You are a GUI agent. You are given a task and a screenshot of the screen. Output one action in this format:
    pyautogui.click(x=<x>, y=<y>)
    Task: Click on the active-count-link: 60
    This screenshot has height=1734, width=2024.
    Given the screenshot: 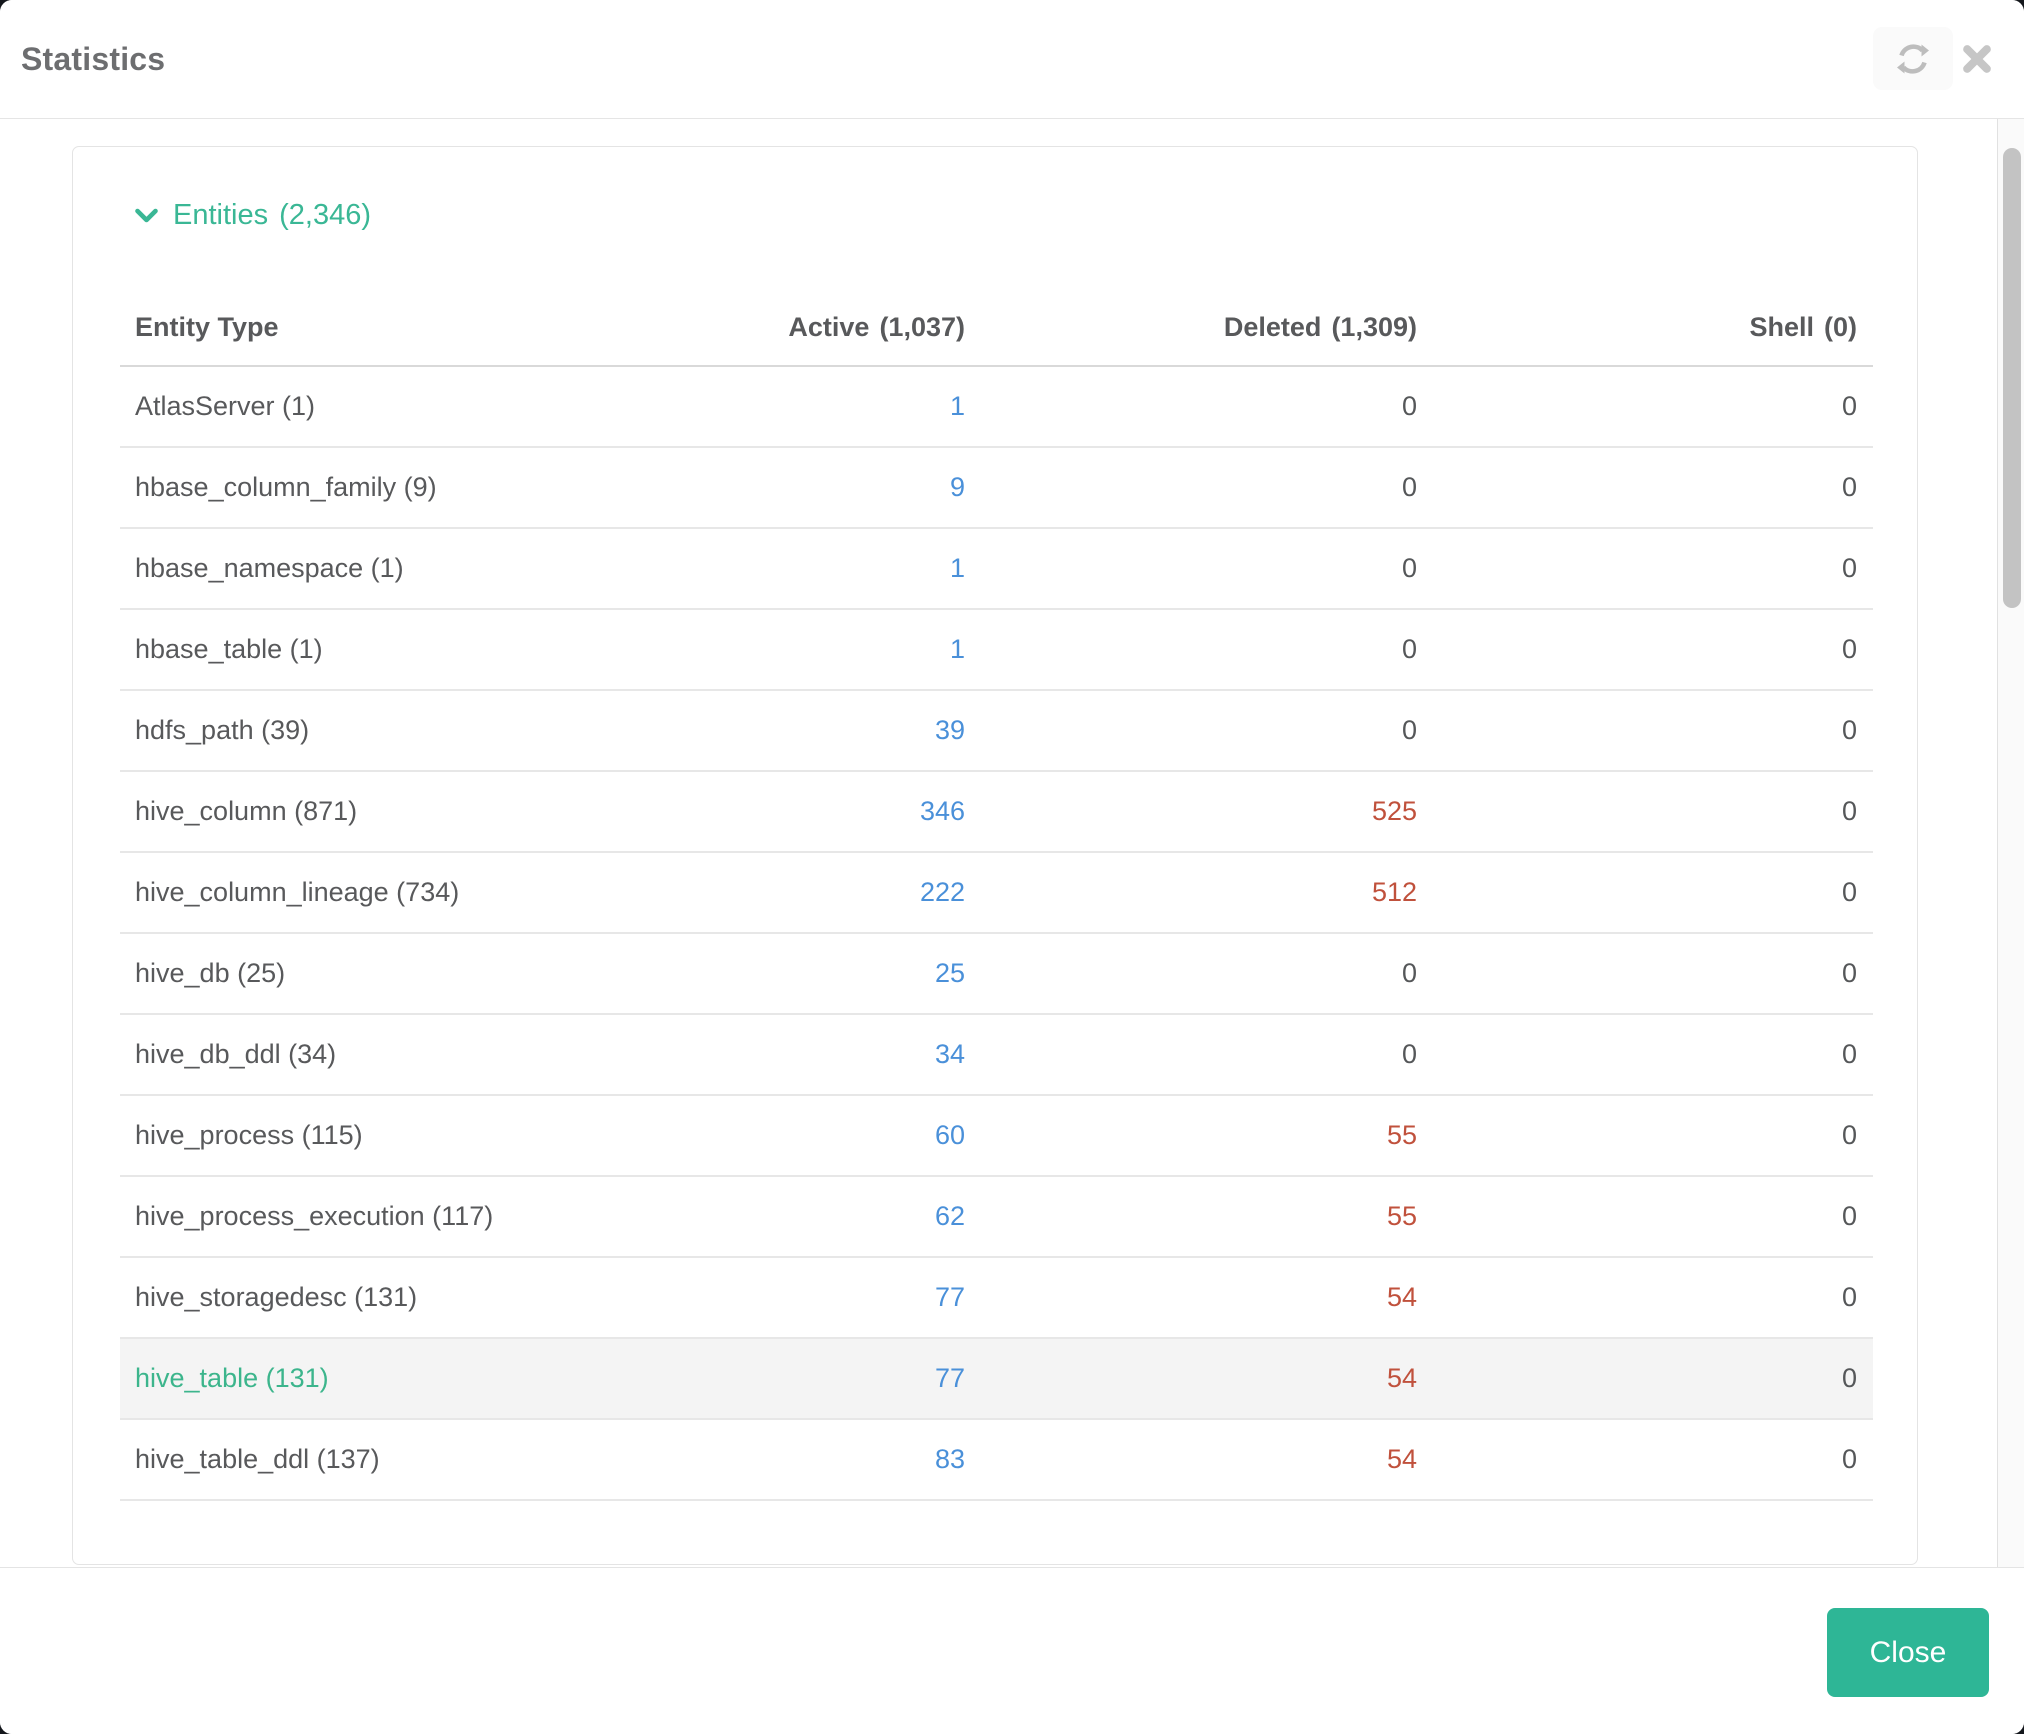 What is the action you would take?
    pyautogui.click(x=830, y=1136)
    